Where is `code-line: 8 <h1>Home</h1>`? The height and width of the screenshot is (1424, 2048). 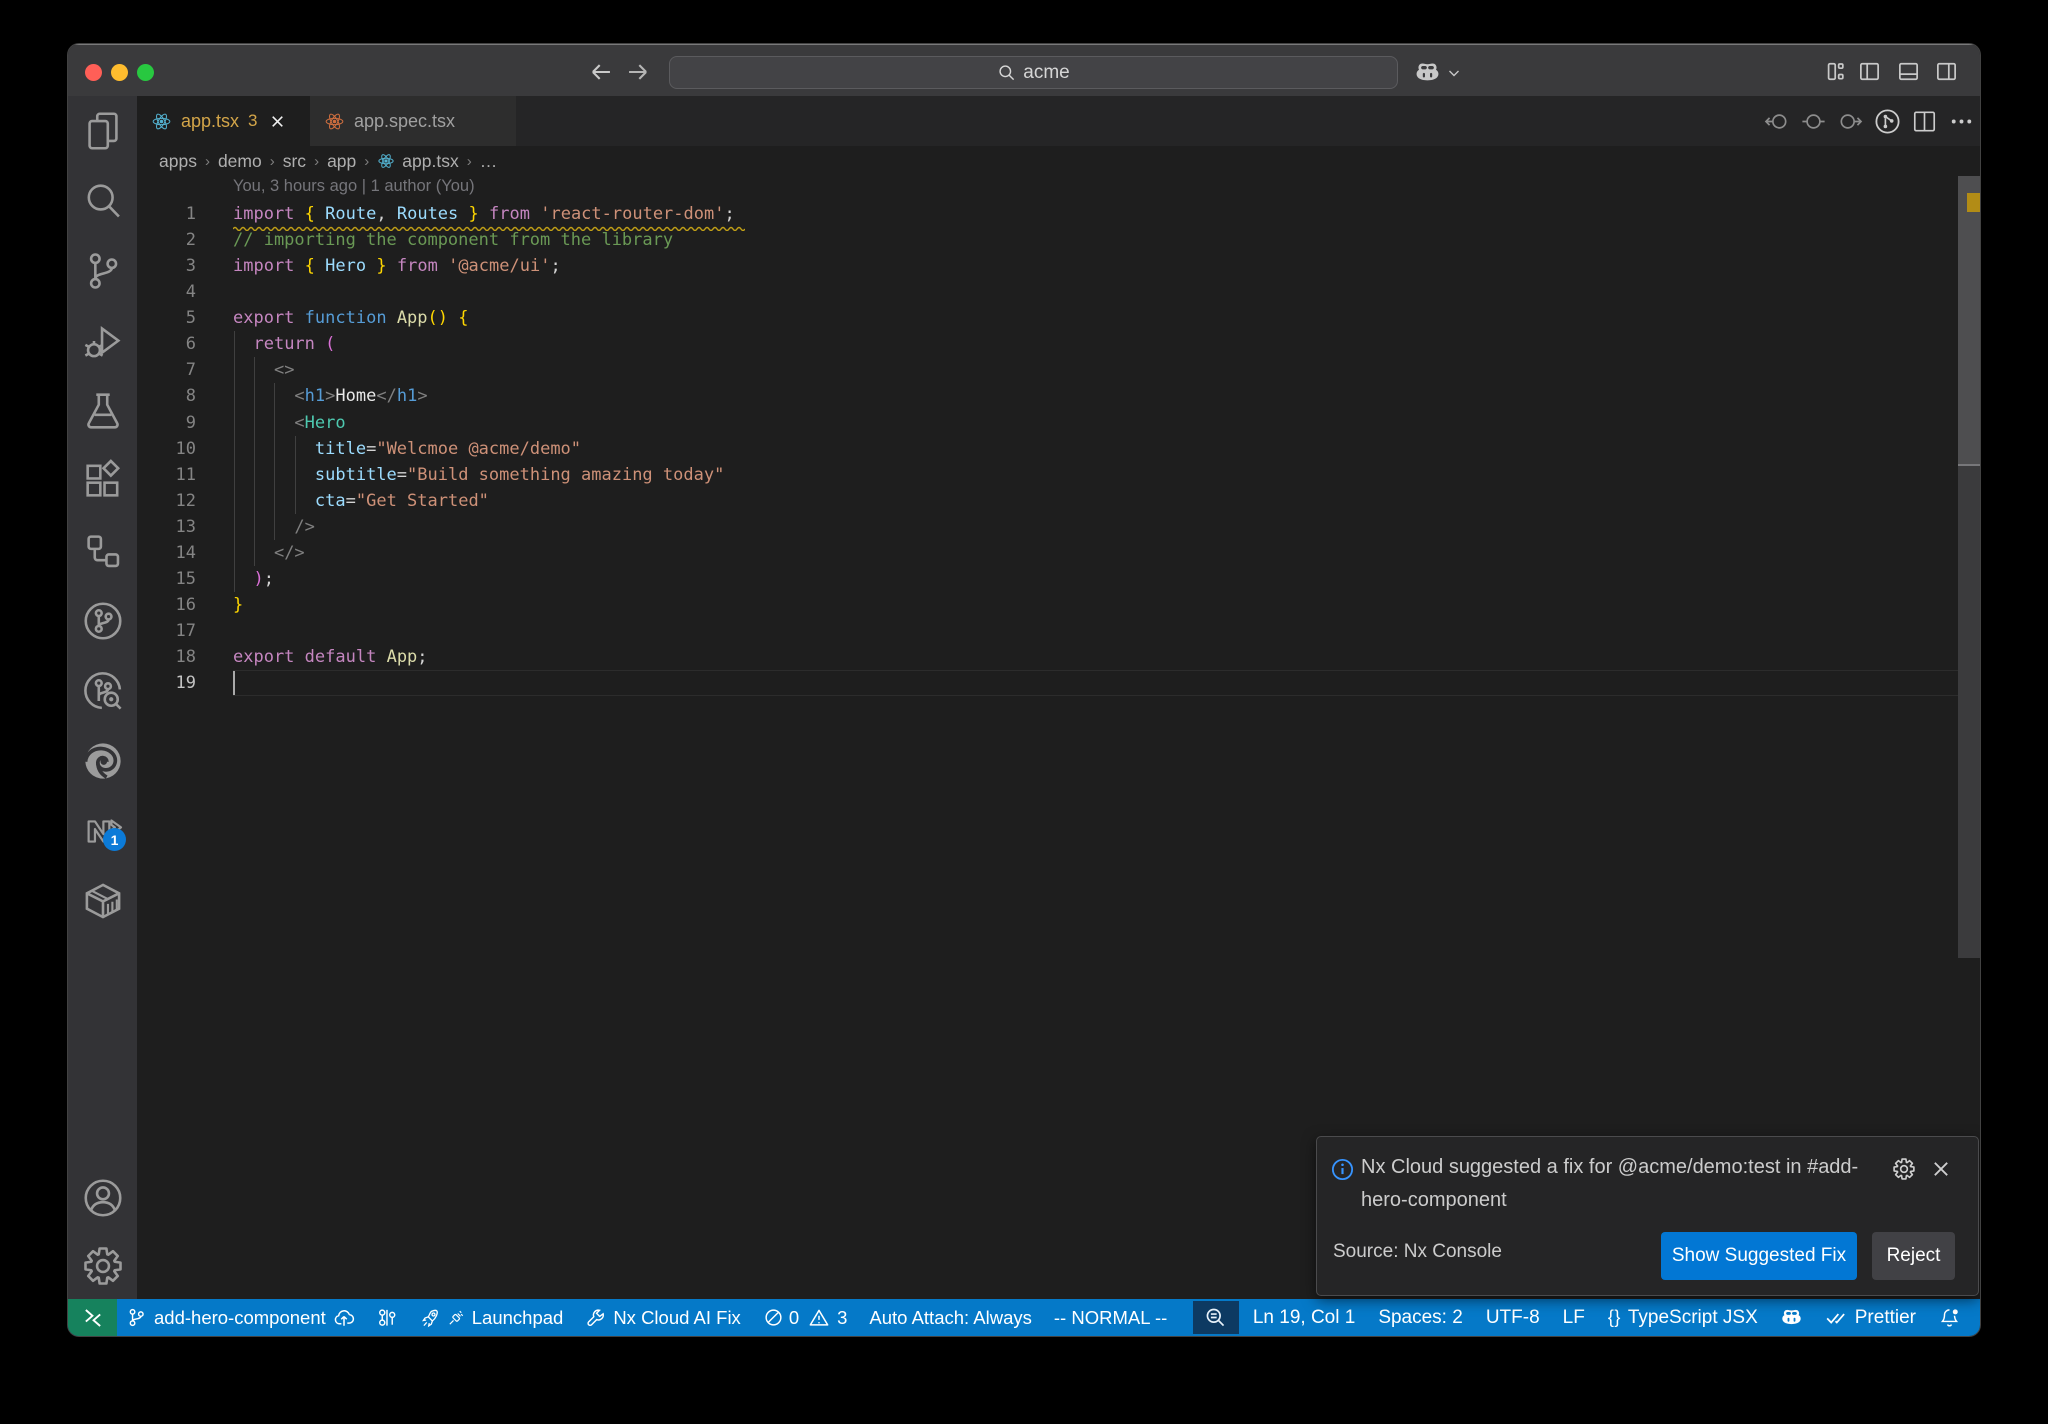
code-line: 8 <h1>Home</h1> is located at coordinates (1058, 396).